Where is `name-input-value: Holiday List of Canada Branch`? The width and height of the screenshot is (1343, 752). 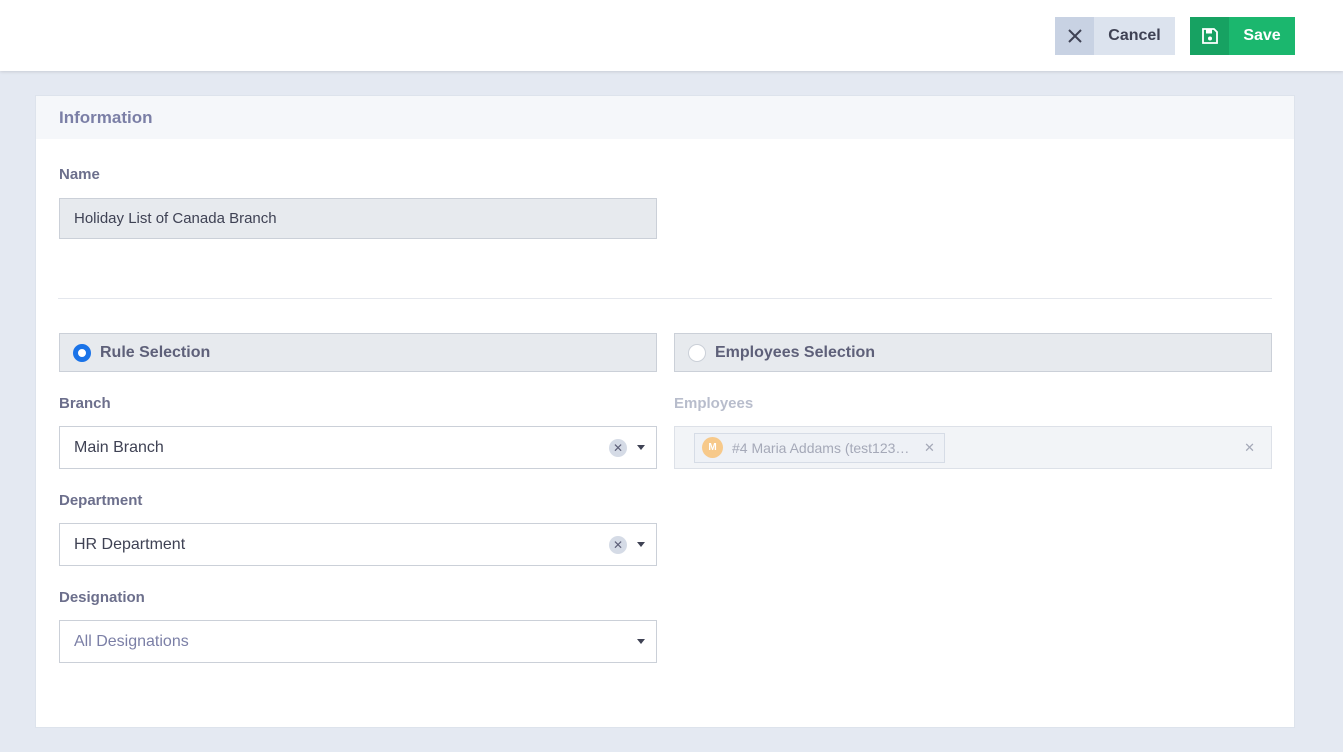
name-input-value: Holiday List of Canada Branch is located at coordinates (175, 218).